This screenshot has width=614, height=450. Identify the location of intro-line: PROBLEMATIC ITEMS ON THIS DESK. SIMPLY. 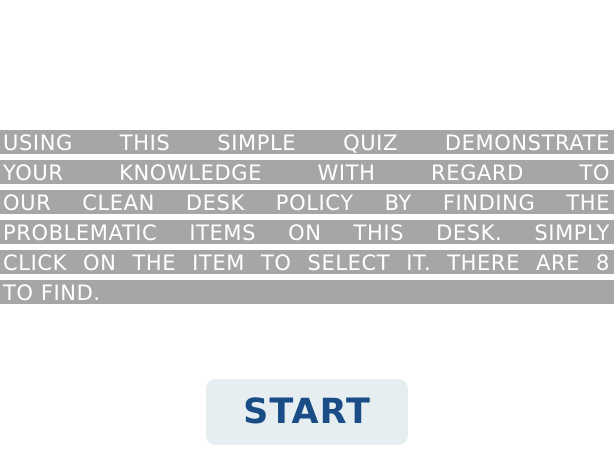
(307, 232).